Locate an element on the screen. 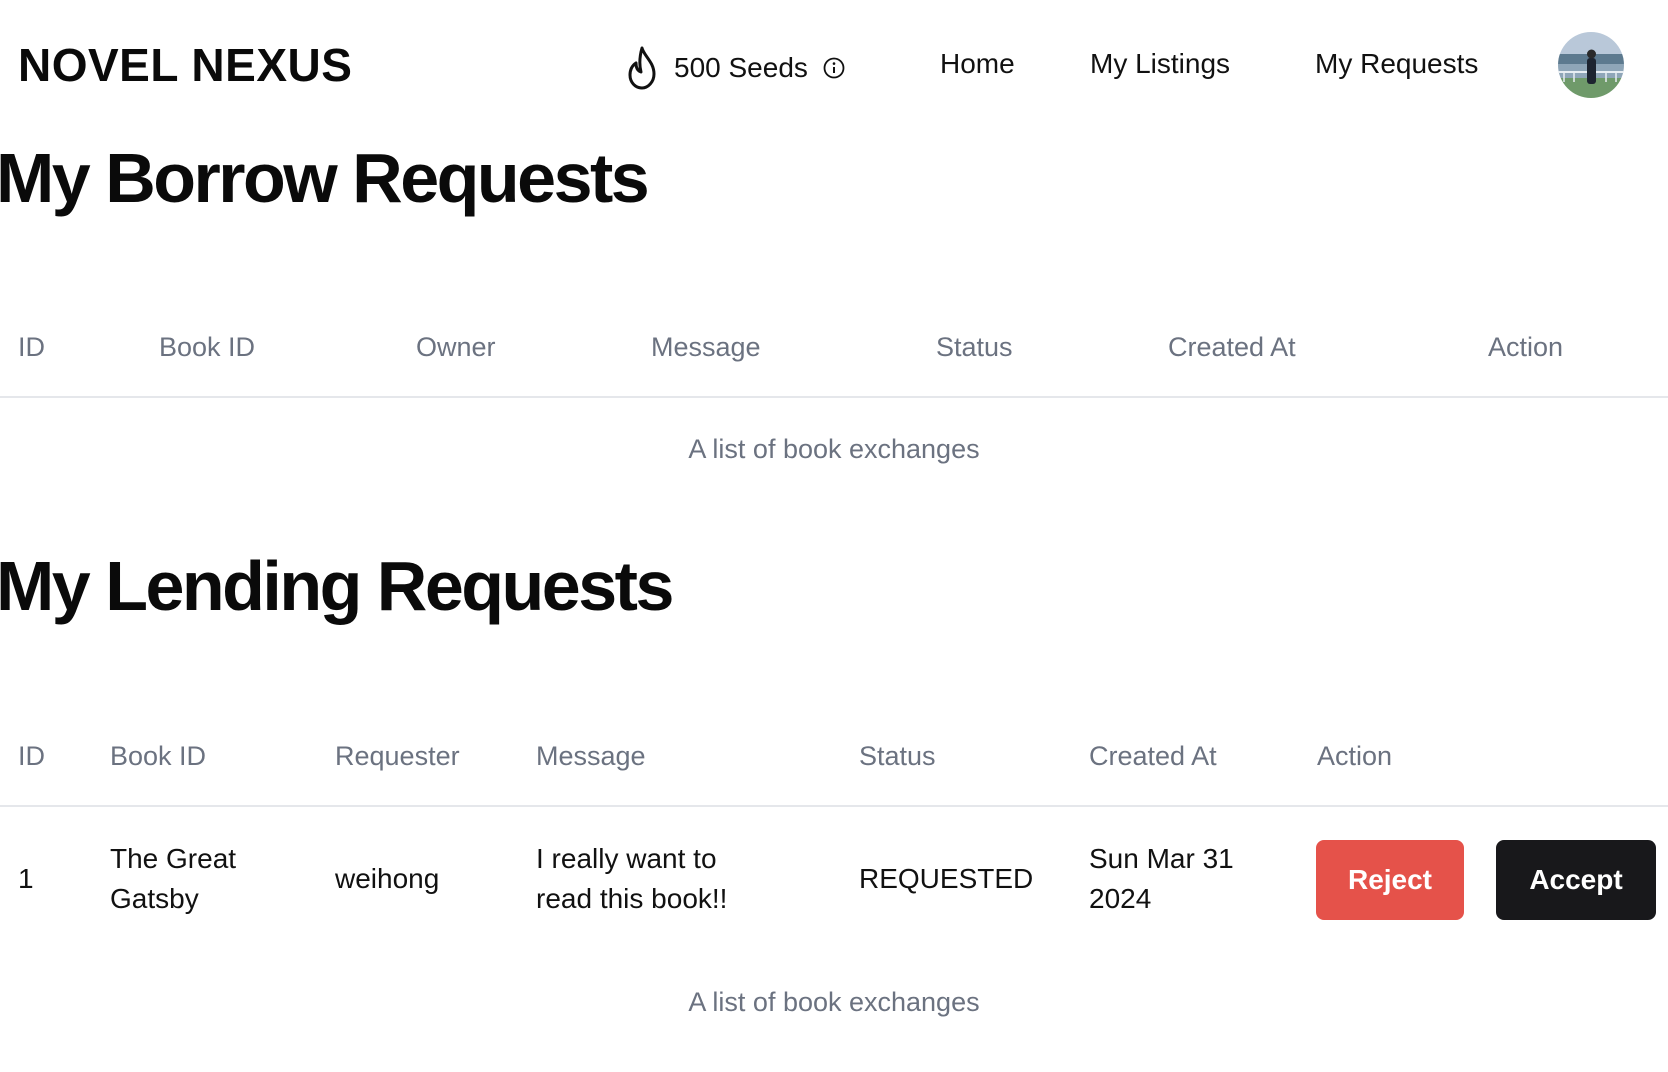 This screenshot has width=1668, height=1072. seeds-count: 500 Seeds is located at coordinates (741, 67).